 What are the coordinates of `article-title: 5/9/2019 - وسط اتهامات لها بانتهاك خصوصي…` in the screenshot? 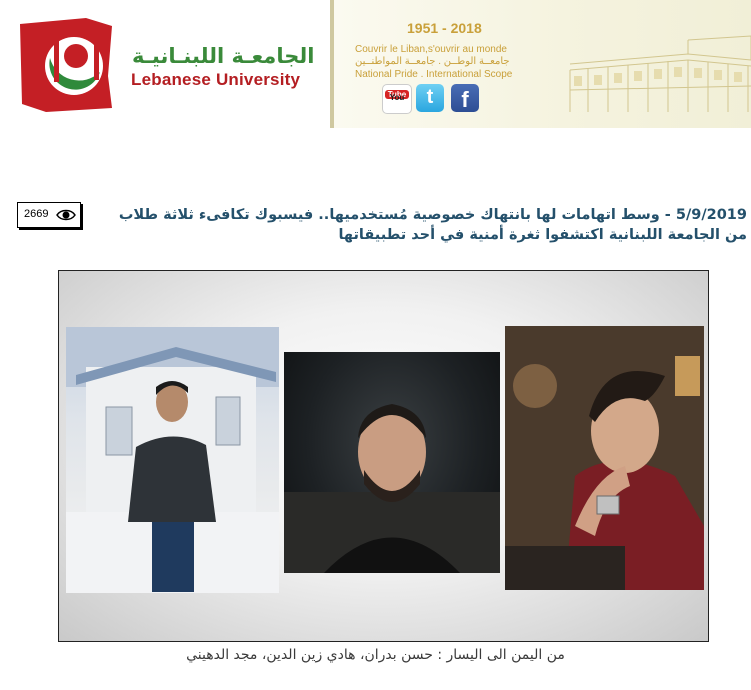 It's located at (427, 225).